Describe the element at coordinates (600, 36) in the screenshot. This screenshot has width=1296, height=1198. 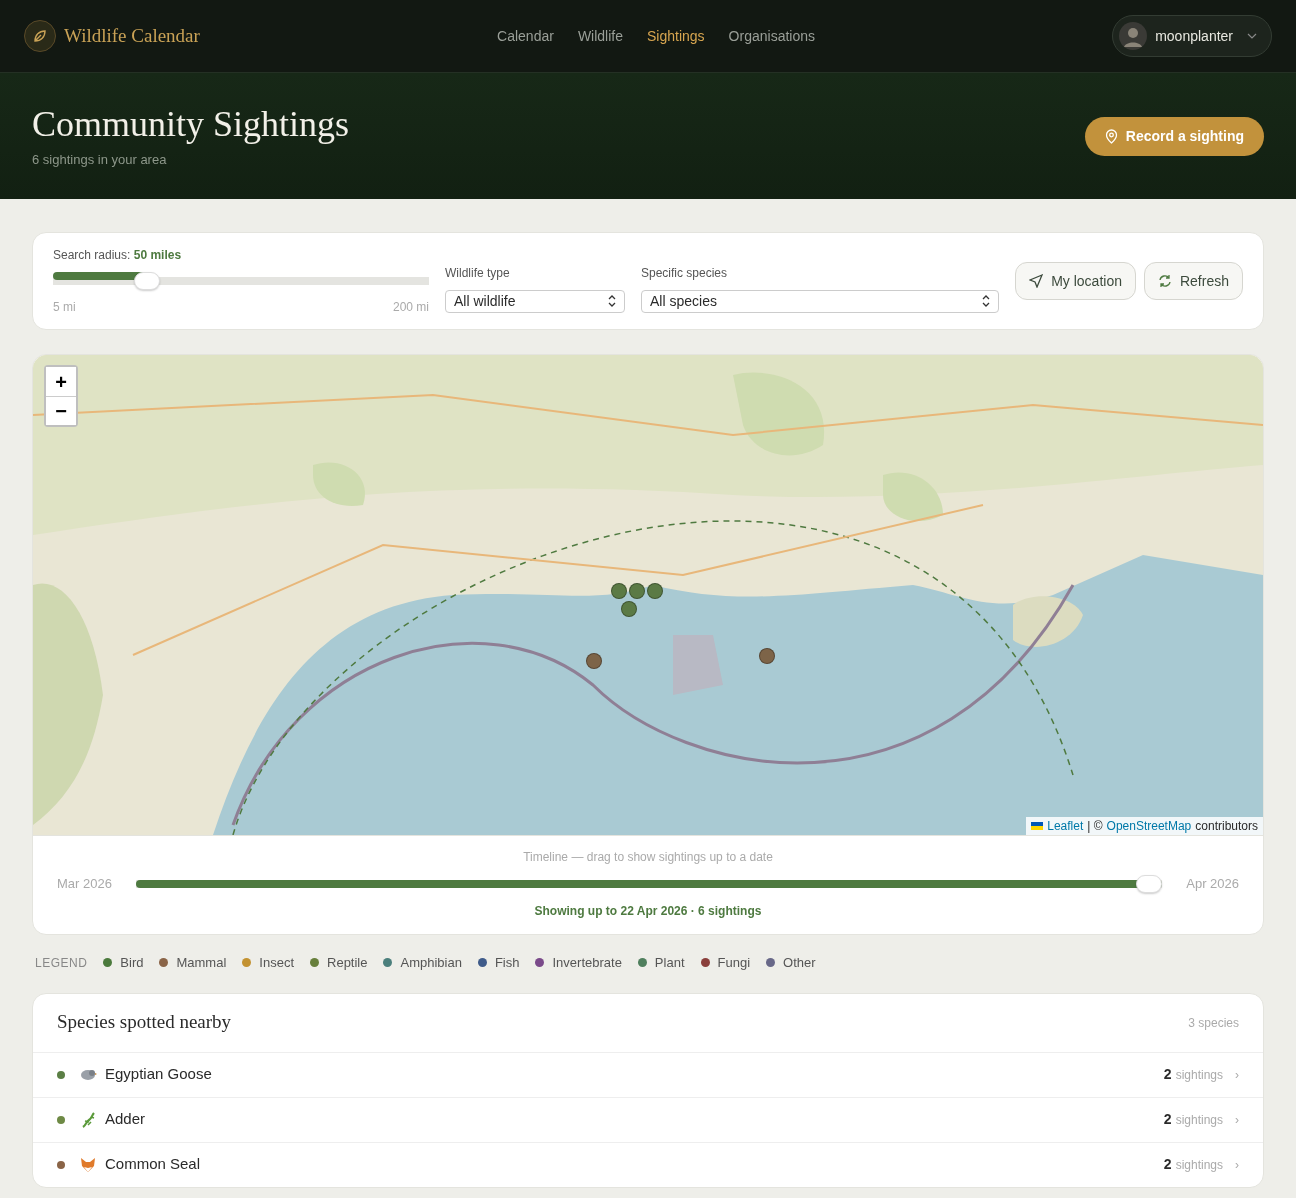
I see `nav-link: Wildlife` at that location.